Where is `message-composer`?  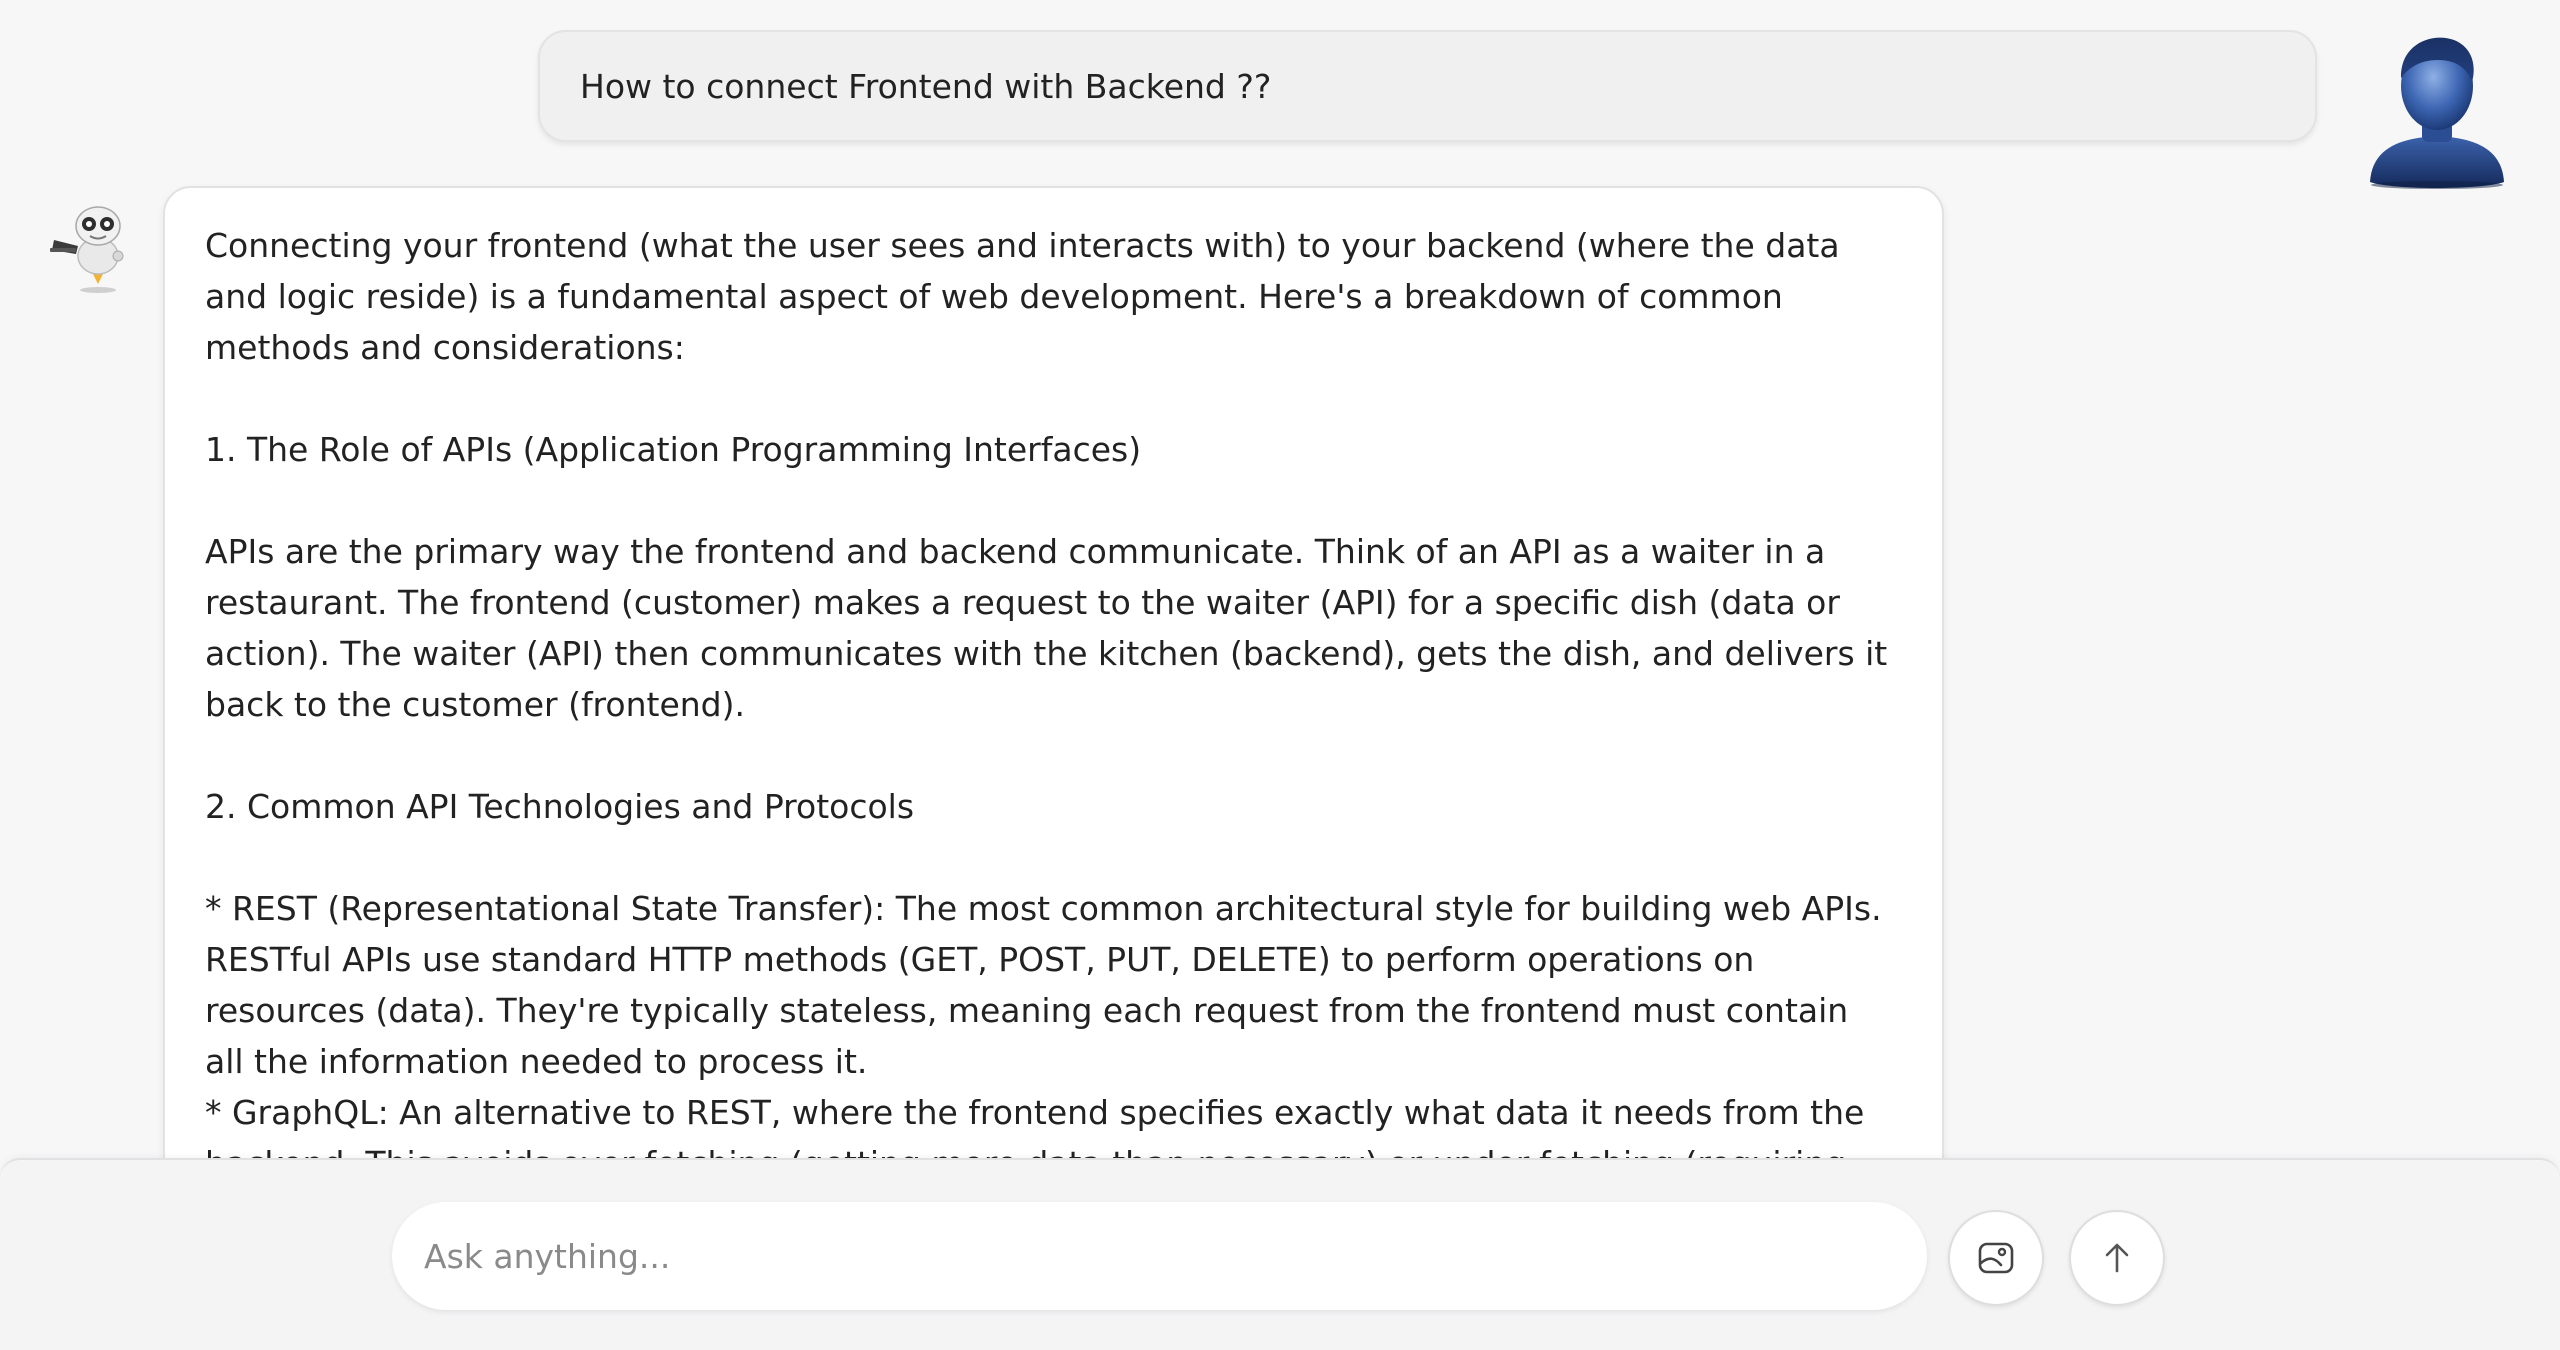
message-composer is located at coordinates (1280, 1254).